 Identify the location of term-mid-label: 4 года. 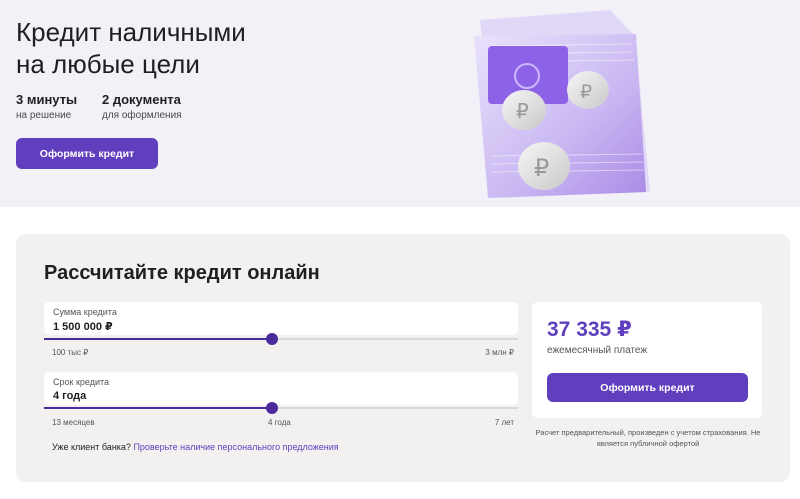
(279, 422).